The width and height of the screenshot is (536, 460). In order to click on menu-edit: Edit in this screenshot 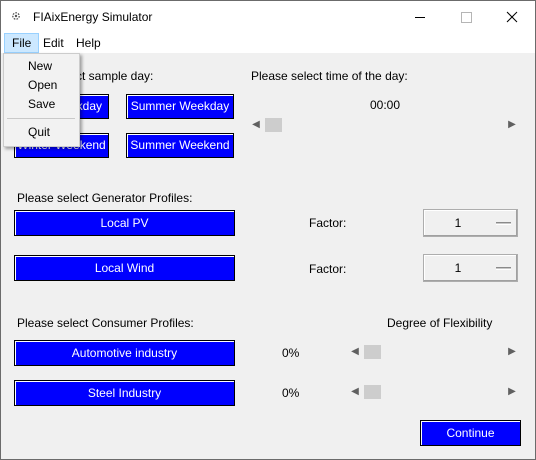, I will do `click(53, 43)`.